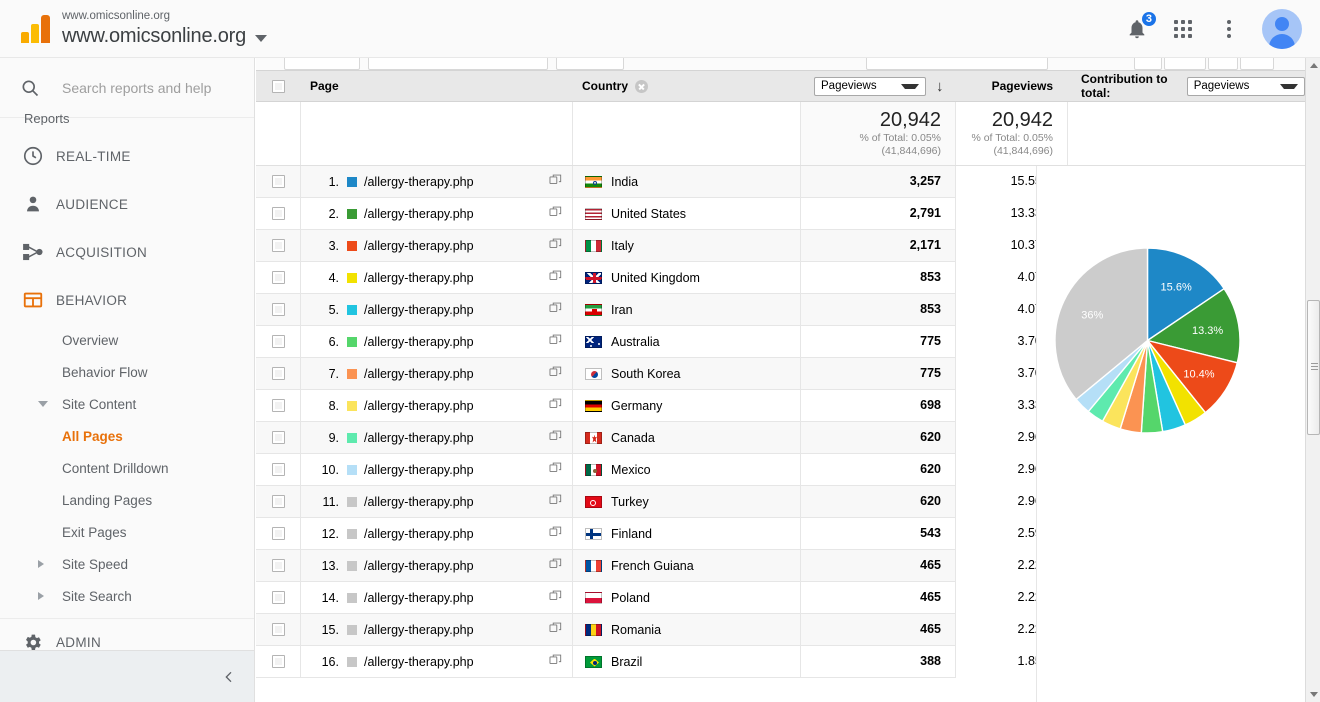 Image resolution: width=1320 pixels, height=702 pixels. I want to click on sidebar-item-site-speed: Site Speed, so click(127, 564).